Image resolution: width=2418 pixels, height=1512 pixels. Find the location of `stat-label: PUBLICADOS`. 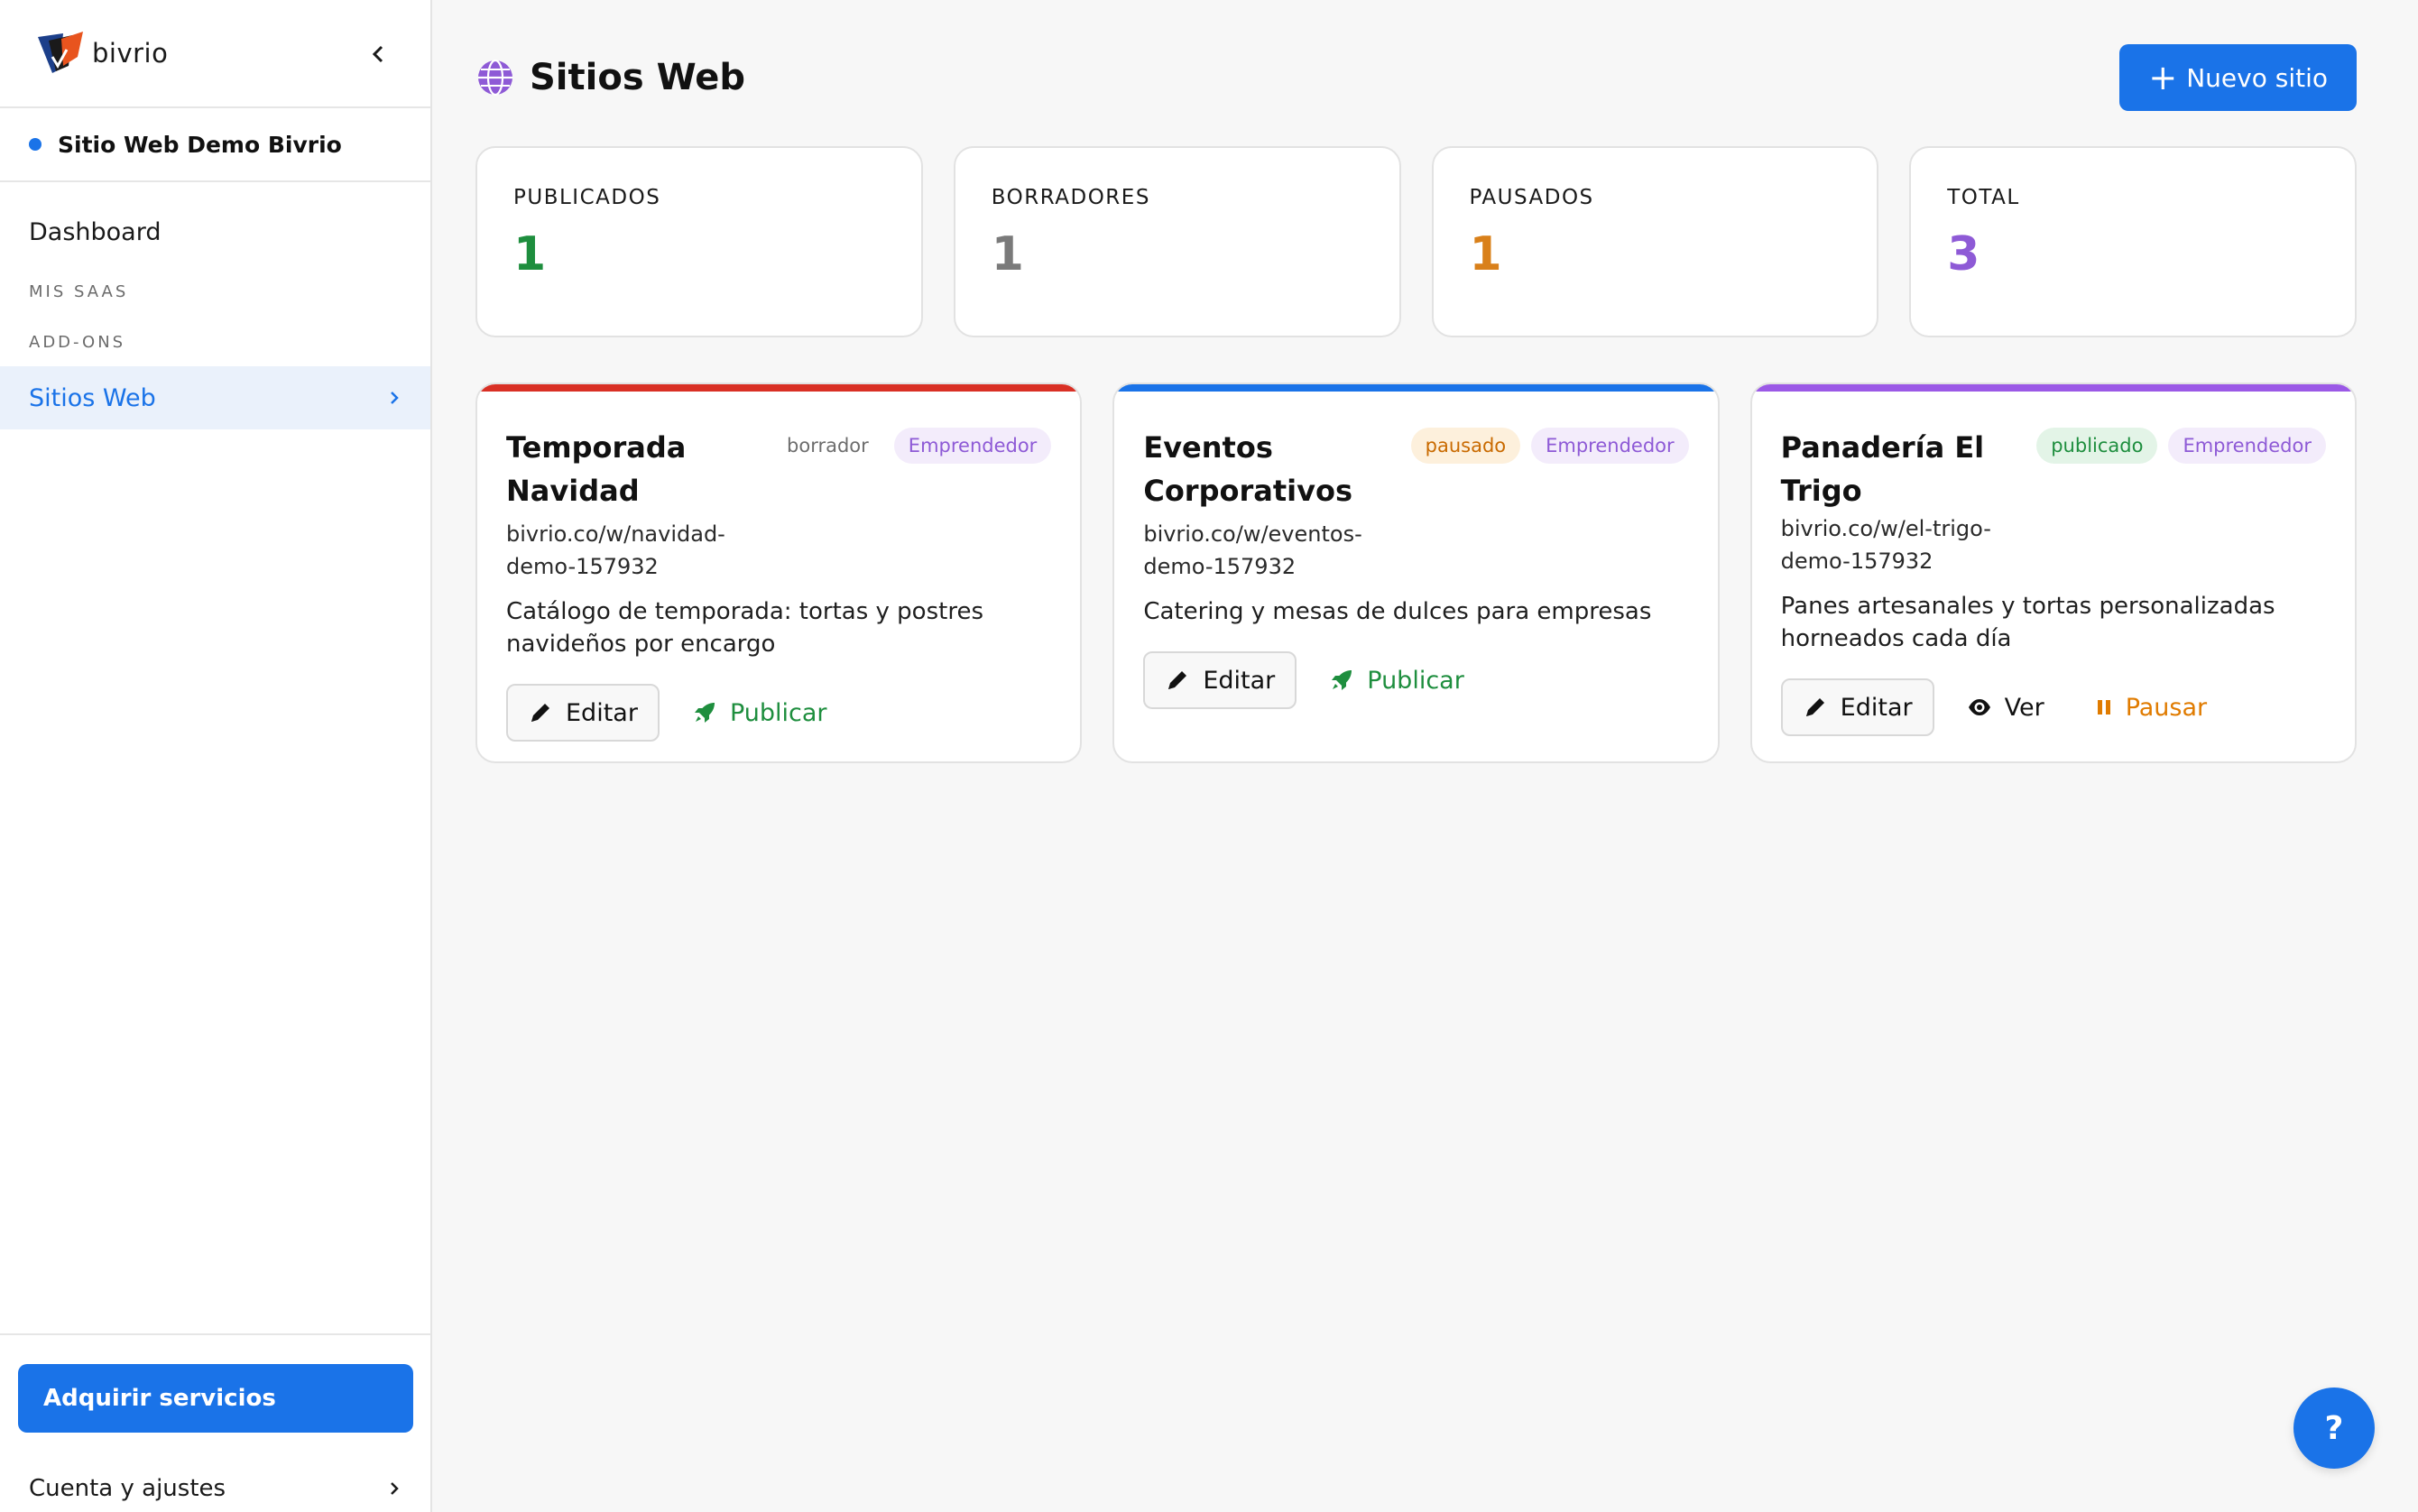

stat-label: PUBLICADOS is located at coordinates (587, 197).